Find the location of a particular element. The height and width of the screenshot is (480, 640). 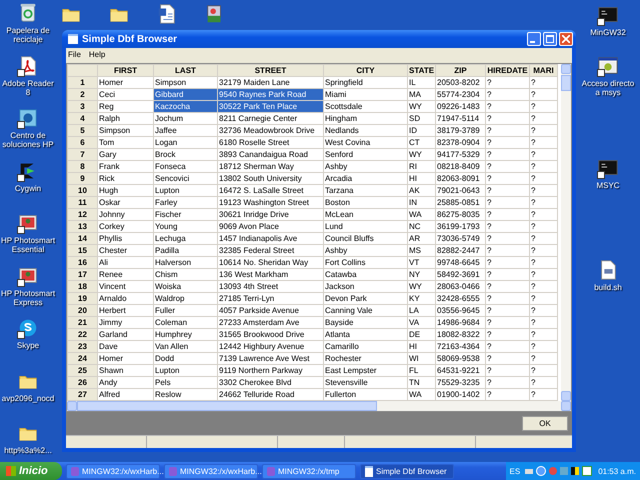

desktop-icon-label: Adobe Reader 8 is located at coordinates (28, 87).